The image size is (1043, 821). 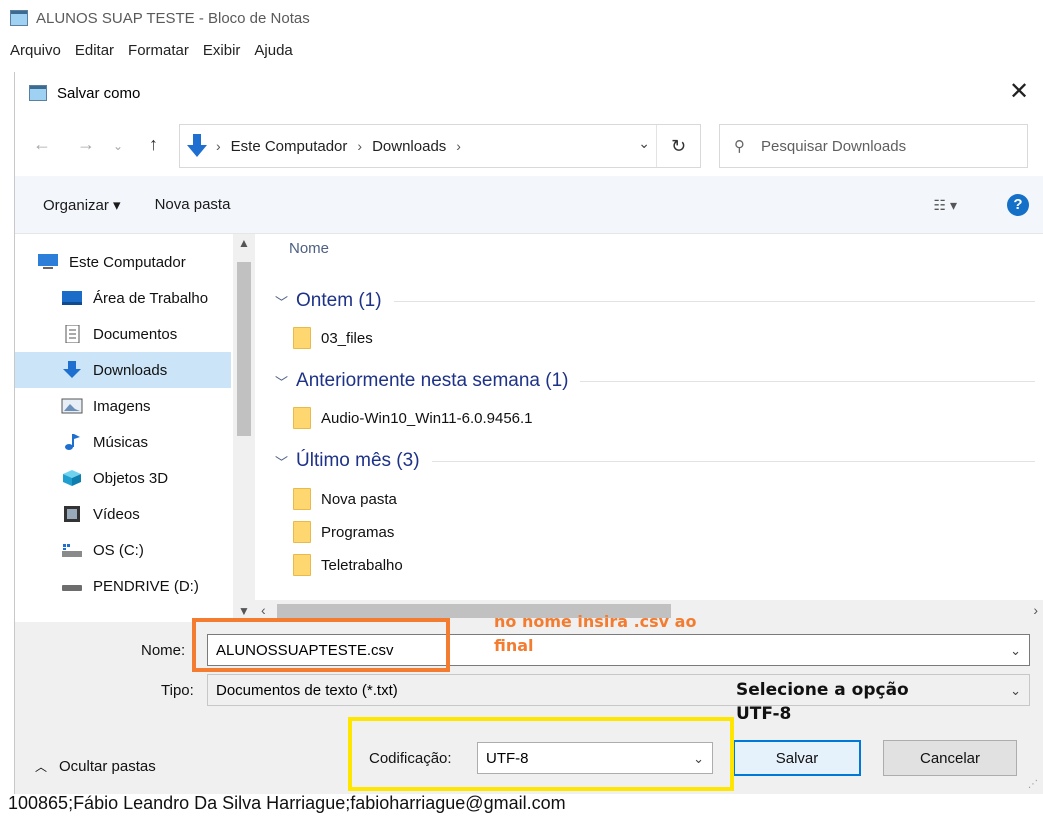 What do you see at coordinates (151, 298) in the screenshot?
I see `nav-item-label: Área de Trabalho` at bounding box center [151, 298].